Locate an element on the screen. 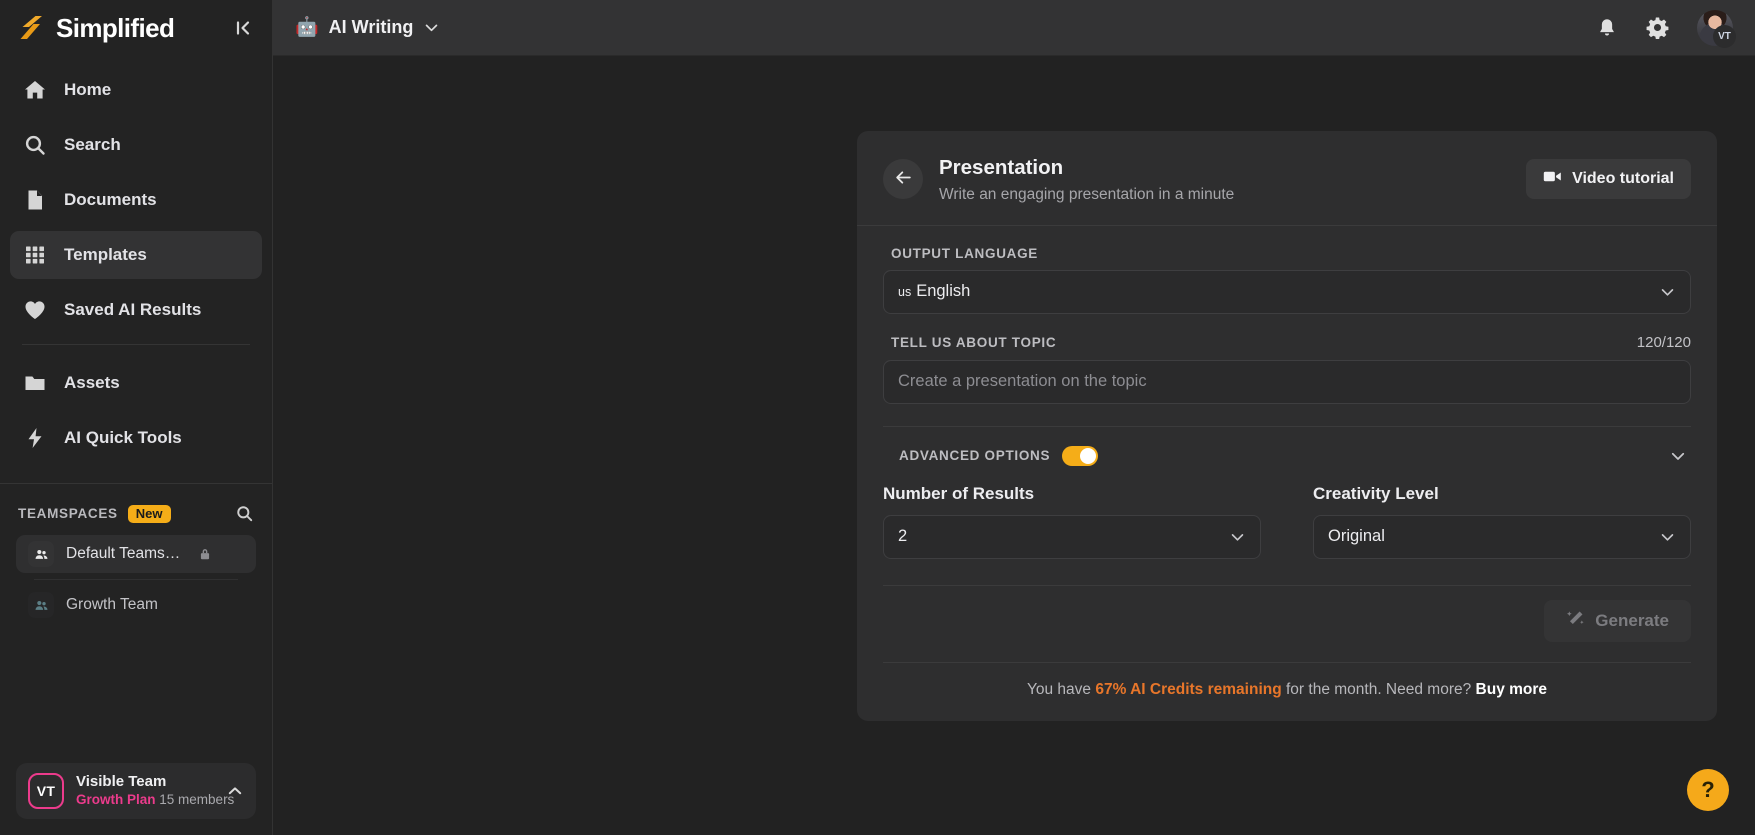 The image size is (1755, 835). number-of-results-label: Number of Results is located at coordinates (959, 493).